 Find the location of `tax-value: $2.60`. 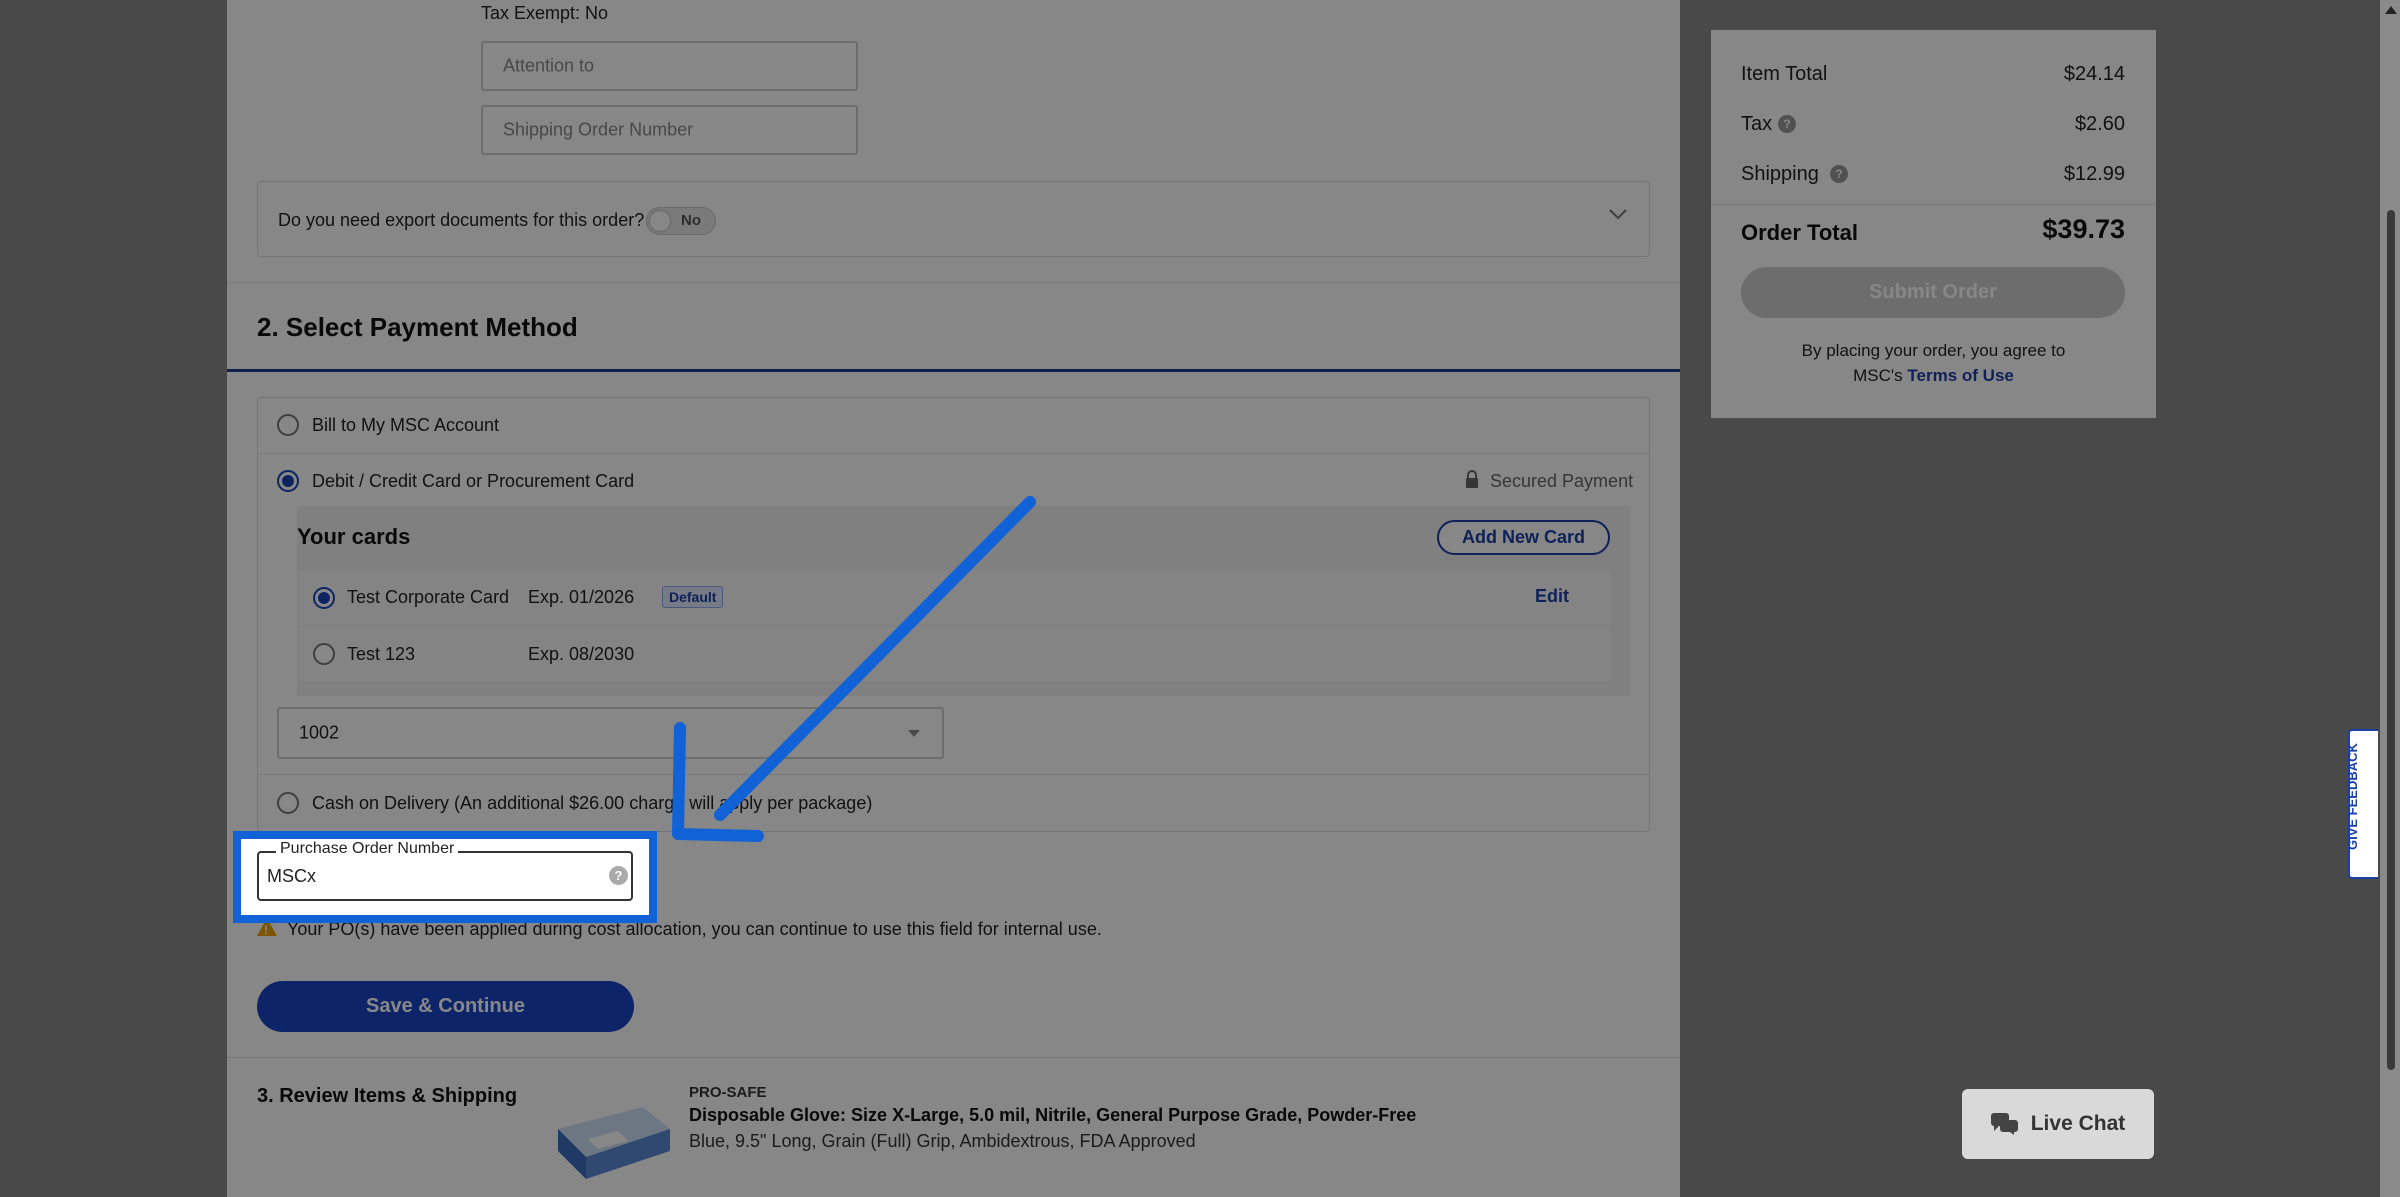

tax-value: $2.60 is located at coordinates (2099, 124).